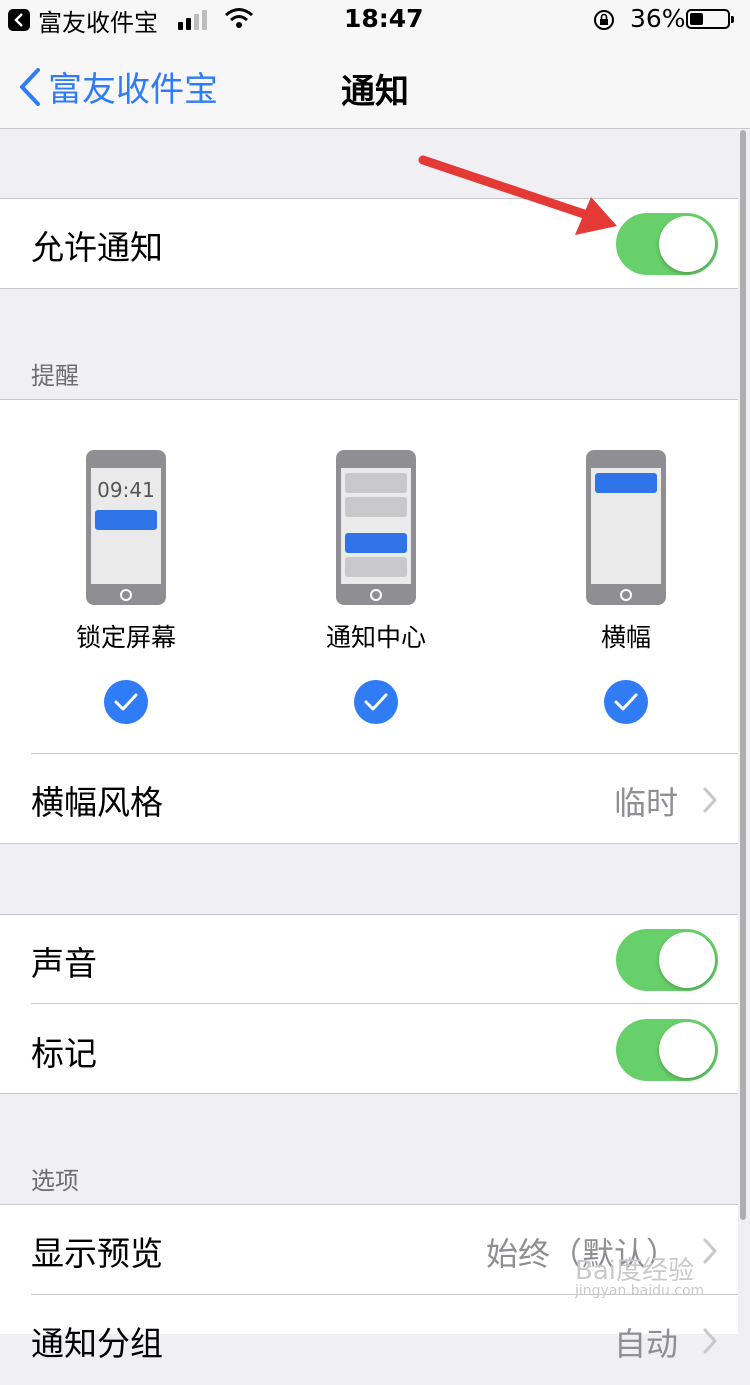 Image resolution: width=750 pixels, height=1385 pixels. I want to click on clock: 18:47, so click(384, 18).